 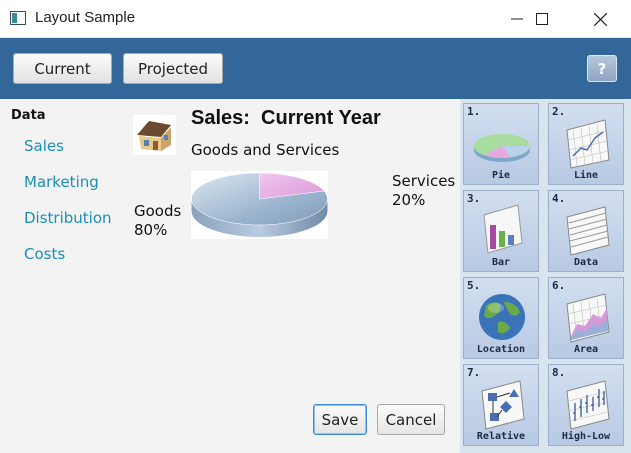 What do you see at coordinates (586, 262) in the screenshot?
I see `tile-label: Data` at bounding box center [586, 262].